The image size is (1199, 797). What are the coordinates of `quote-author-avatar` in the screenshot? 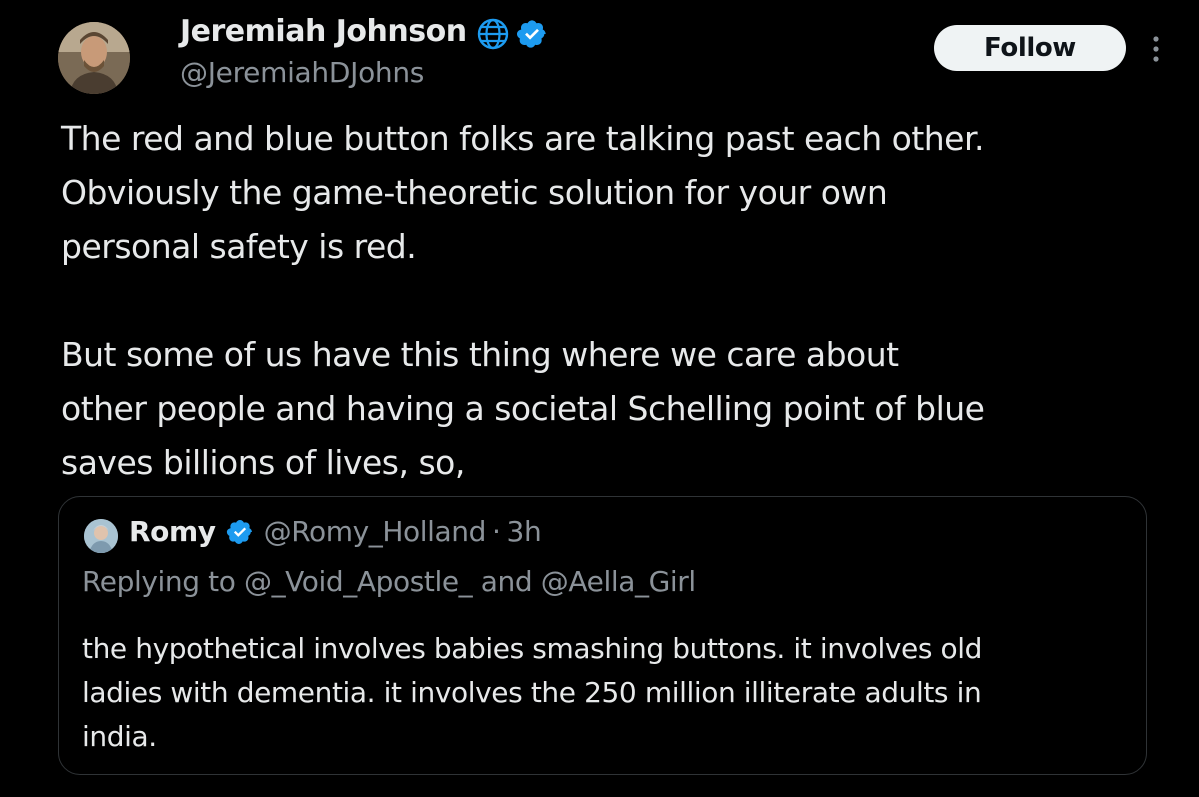 It's located at (101, 536).